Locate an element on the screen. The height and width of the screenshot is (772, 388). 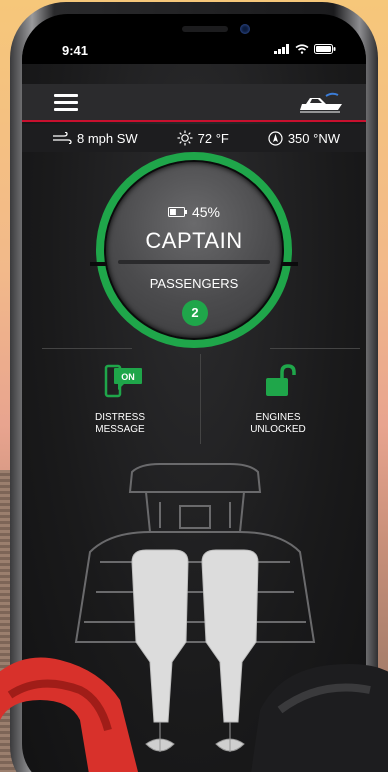
engines-label: ENGINES UNLOCKED is located at coordinates (278, 424).